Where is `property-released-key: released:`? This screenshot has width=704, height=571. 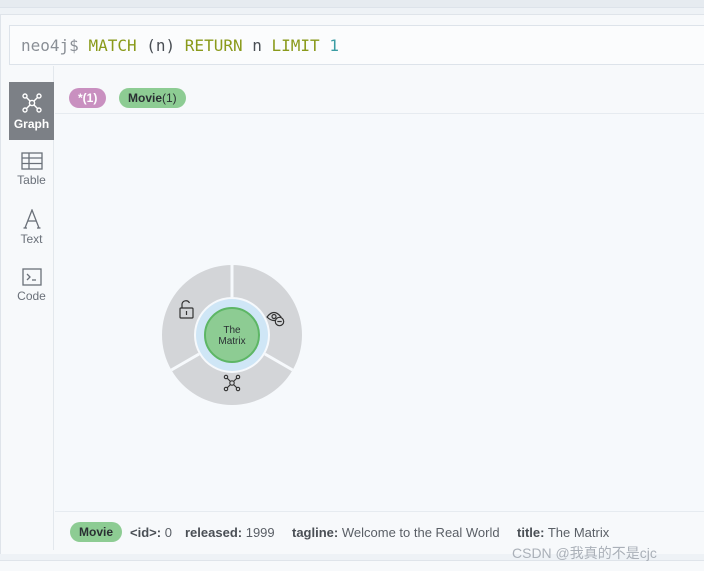 property-released-key: released: is located at coordinates (214, 532).